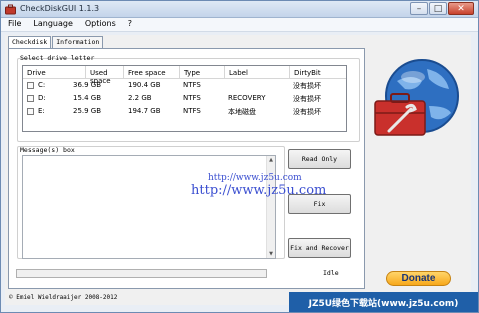  Describe the element at coordinates (129, 24) in the screenshot. I see `menu-help: ?` at that location.